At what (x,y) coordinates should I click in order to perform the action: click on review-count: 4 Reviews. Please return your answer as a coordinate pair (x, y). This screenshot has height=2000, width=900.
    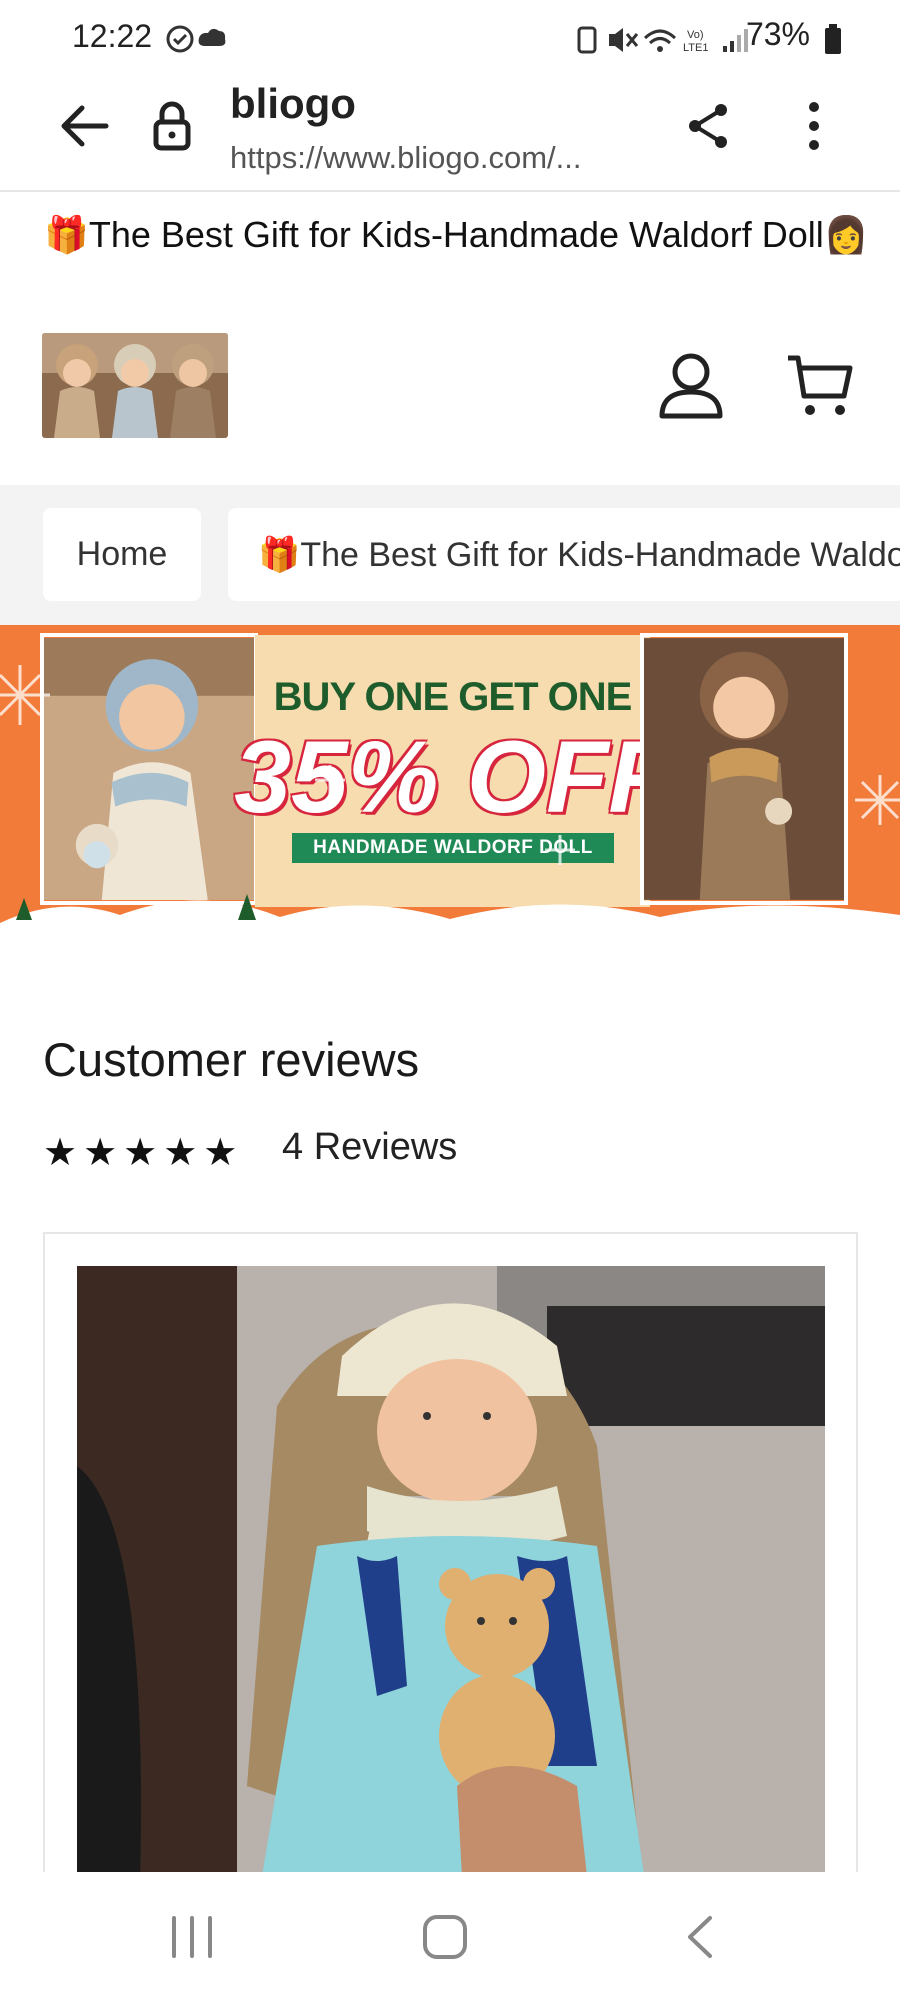
    Looking at the image, I should click on (369, 1147).